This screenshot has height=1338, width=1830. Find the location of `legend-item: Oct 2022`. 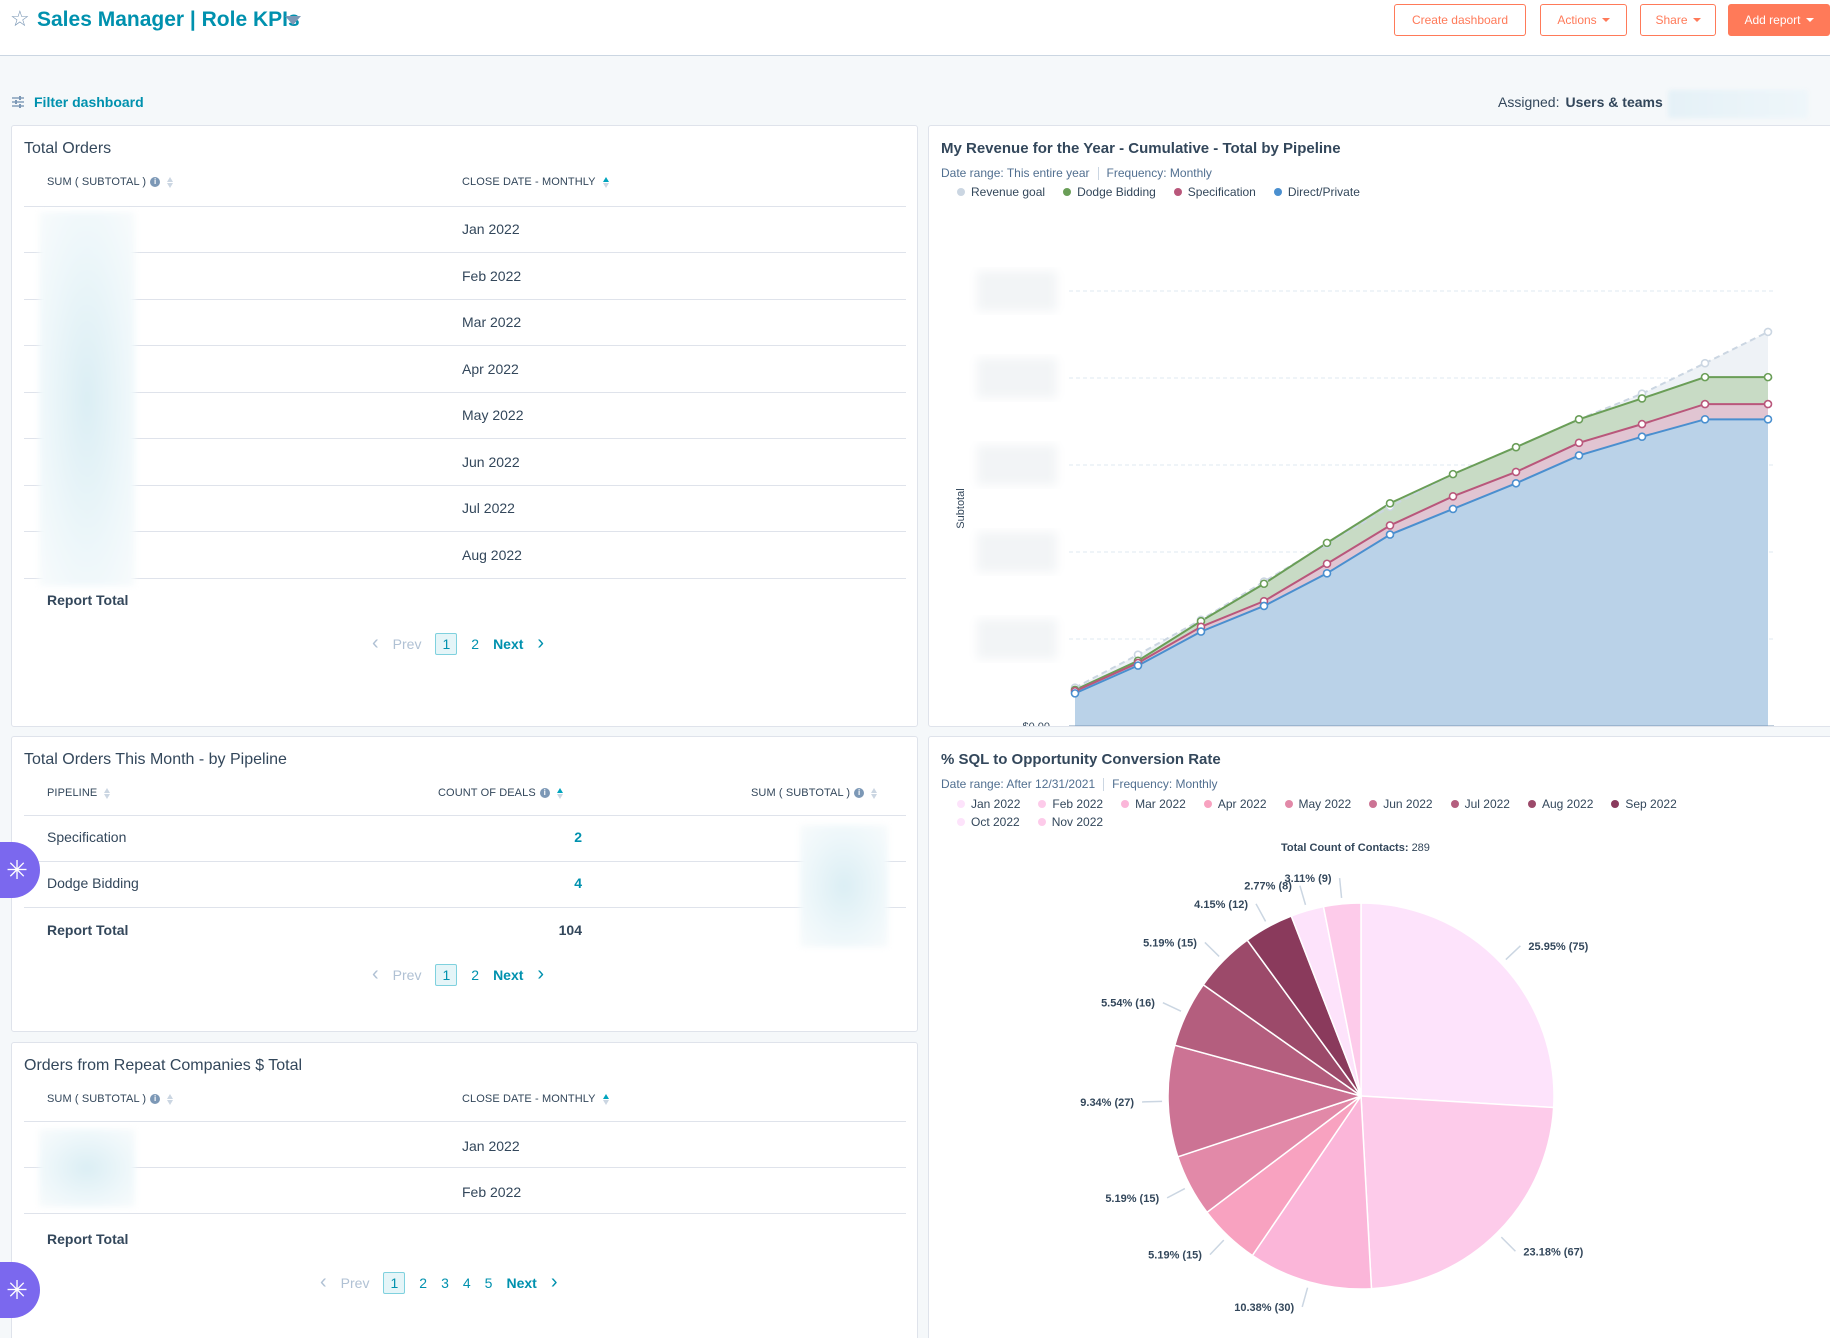

legend-item: Oct 2022 is located at coordinates (988, 822).